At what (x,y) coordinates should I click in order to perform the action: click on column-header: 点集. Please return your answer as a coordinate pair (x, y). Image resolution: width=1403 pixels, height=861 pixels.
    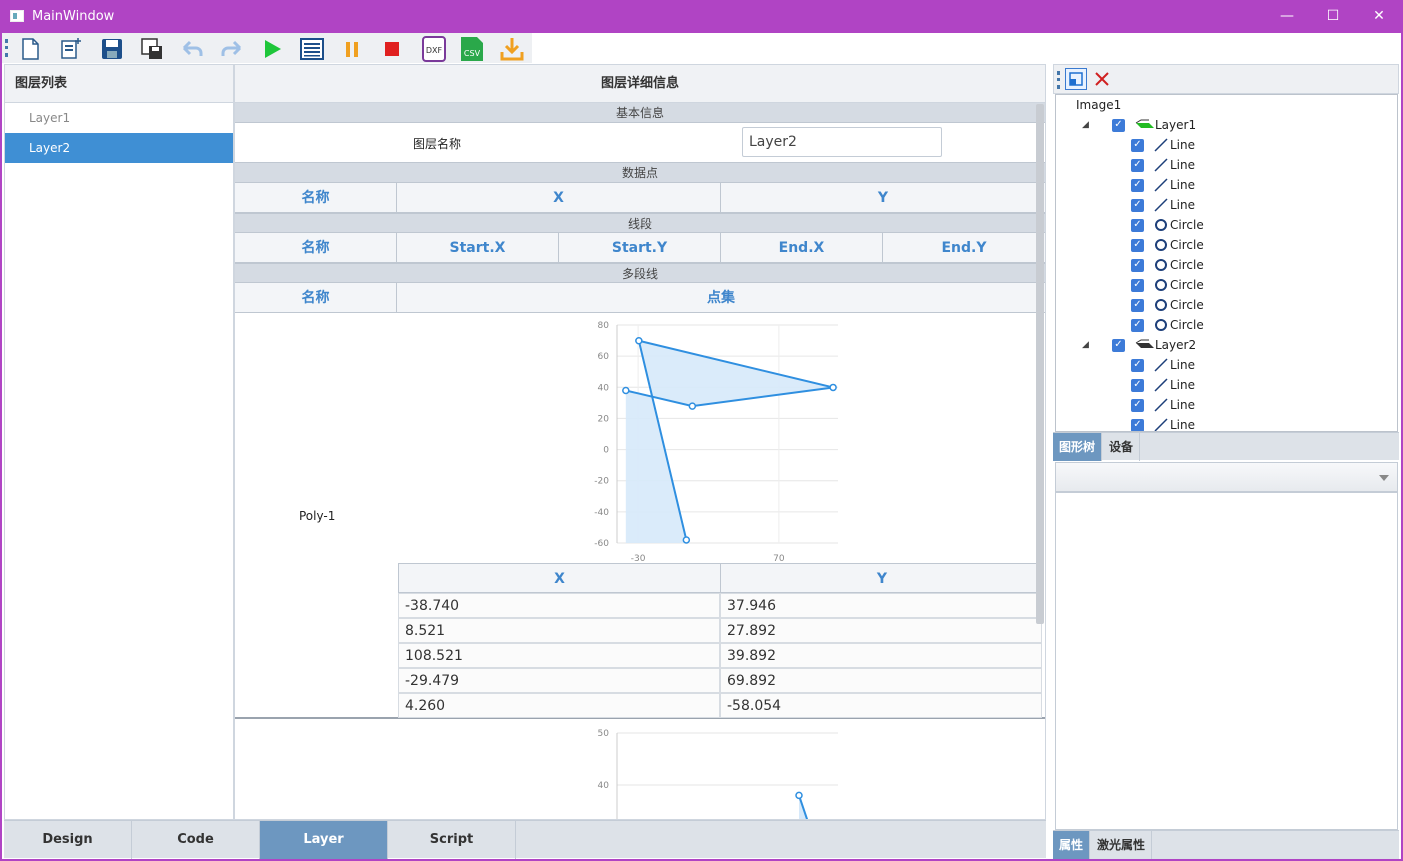
    Looking at the image, I should click on (721, 297).